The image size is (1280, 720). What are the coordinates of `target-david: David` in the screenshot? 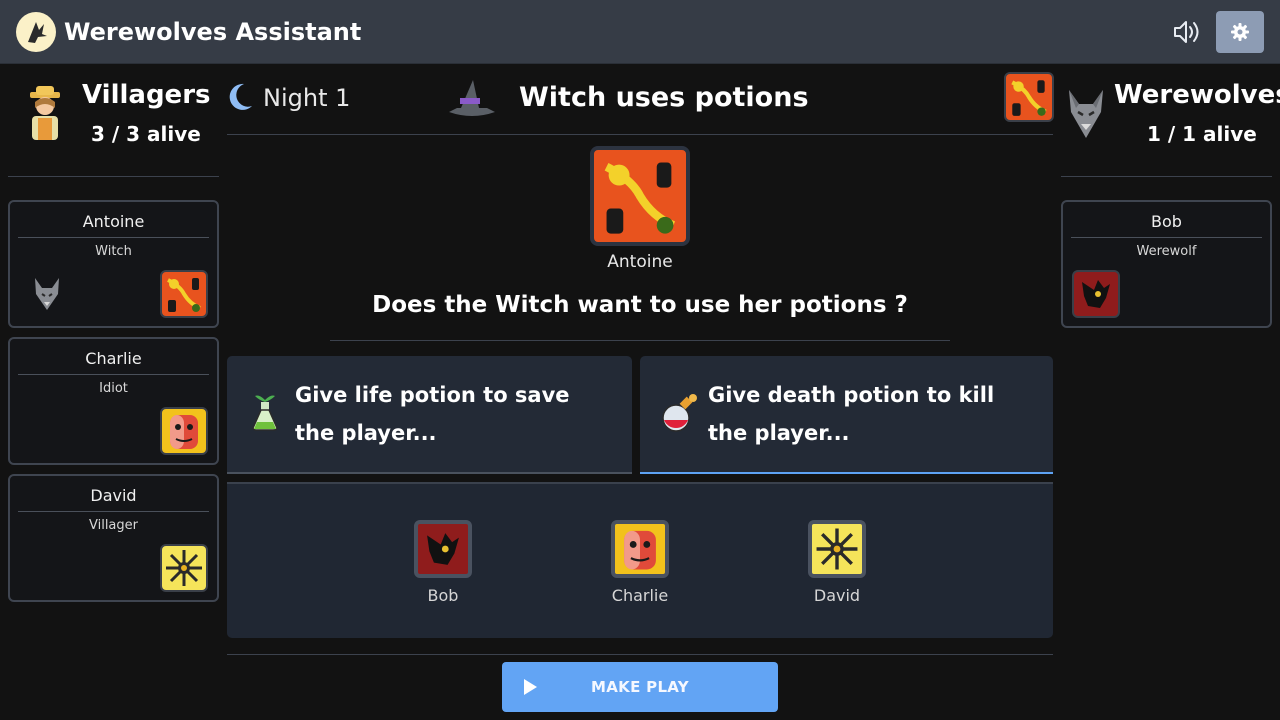 It's located at (837, 562).